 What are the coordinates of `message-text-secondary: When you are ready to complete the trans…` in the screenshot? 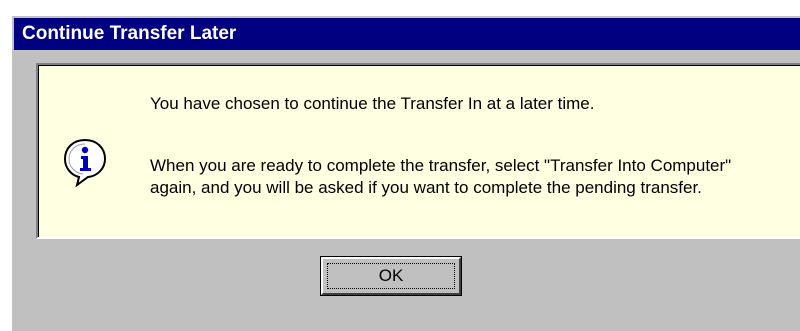 It's located at (441, 176).